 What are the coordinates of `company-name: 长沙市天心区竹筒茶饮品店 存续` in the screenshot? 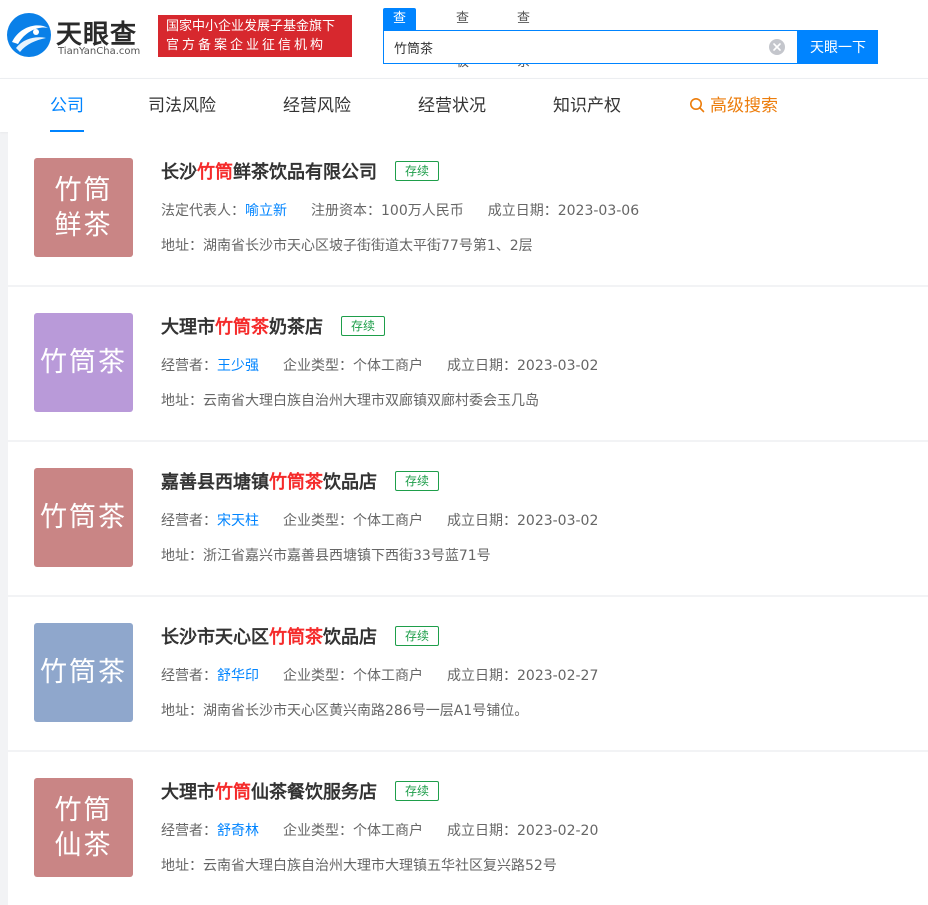 It's located at (300, 636).